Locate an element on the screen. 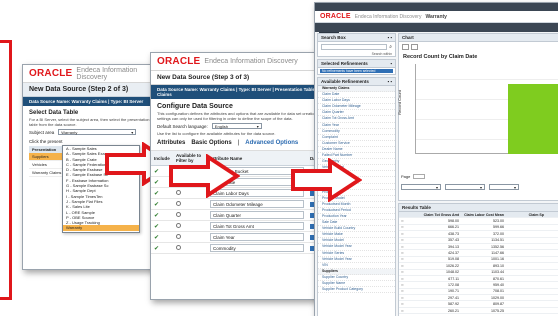 Image resolution: width=558 pixels, height=316 pixels. tab-advanced-options: Advanced Options is located at coordinates (271, 143).